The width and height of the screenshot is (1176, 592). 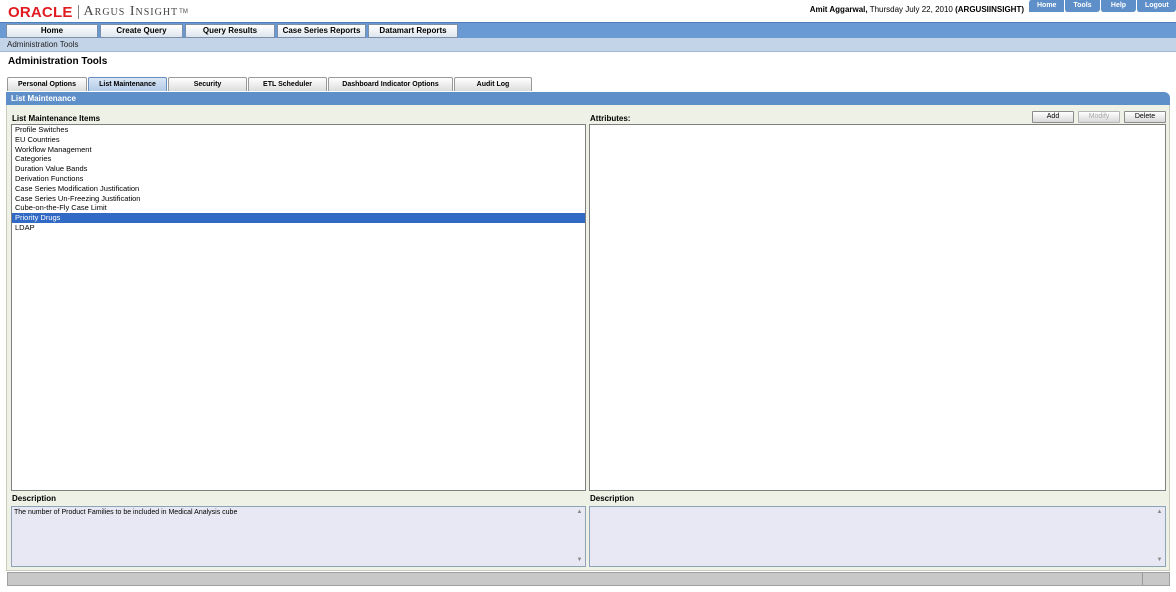 I want to click on nav-create-query: Create Query, so click(x=141, y=31).